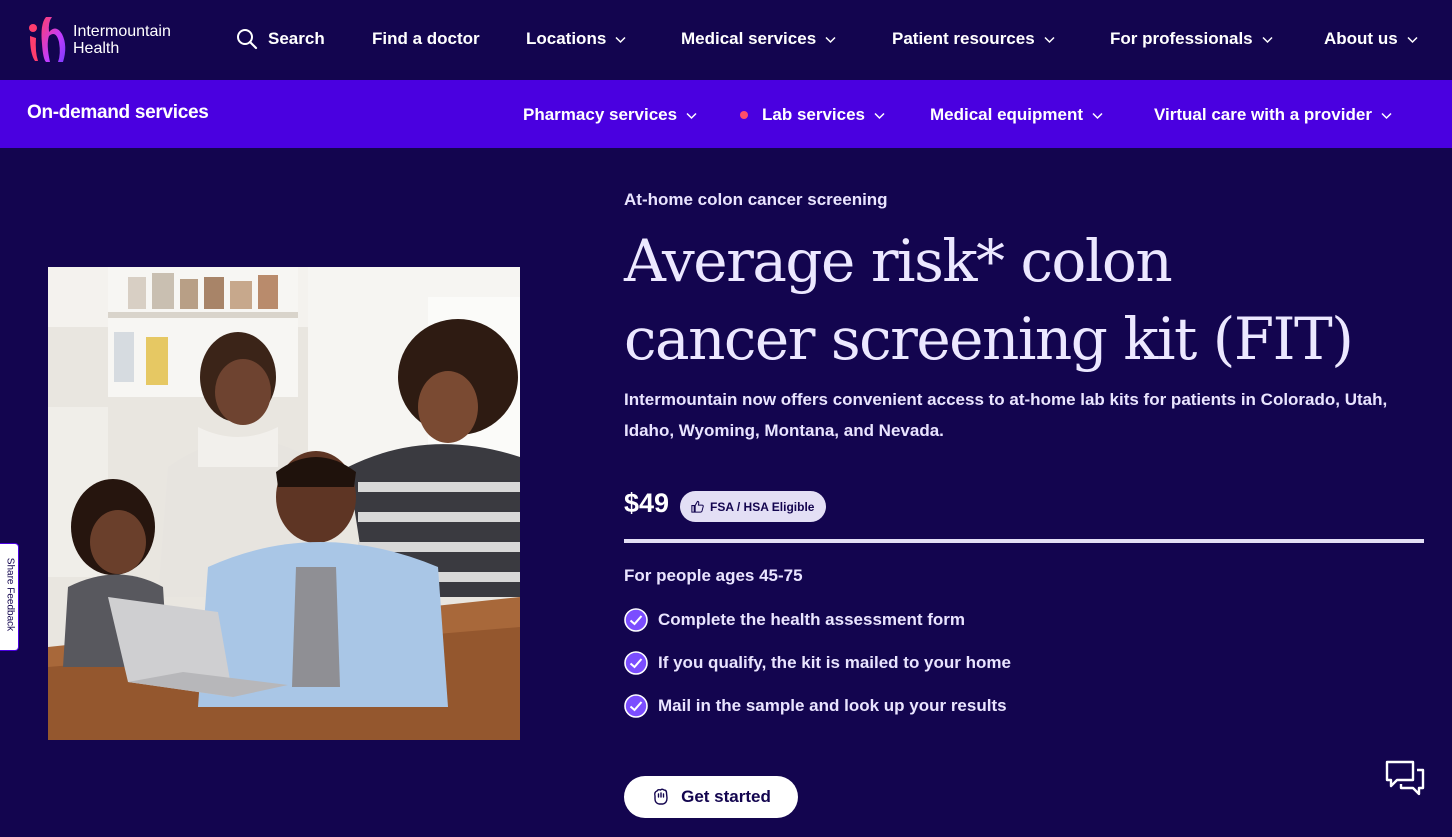  I want to click on search-button: Search, so click(280, 39).